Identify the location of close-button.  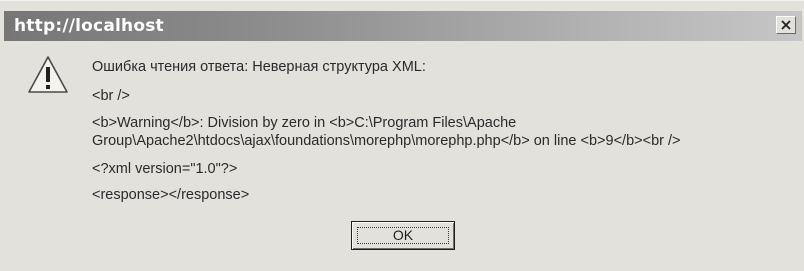
(786, 25).